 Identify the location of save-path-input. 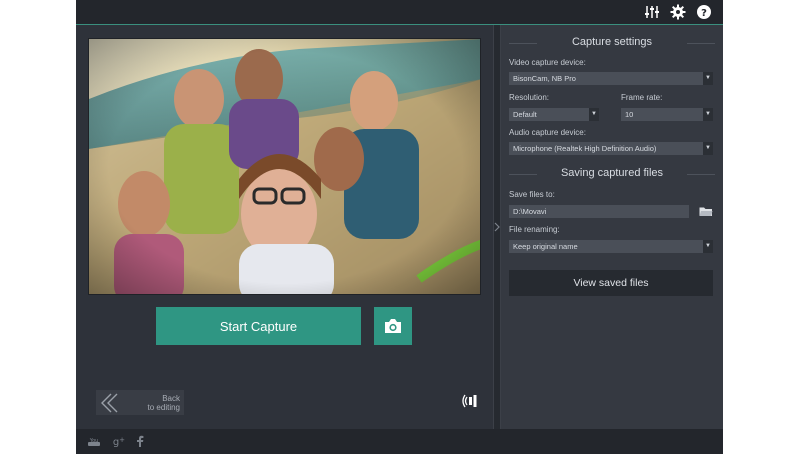
(599, 211).